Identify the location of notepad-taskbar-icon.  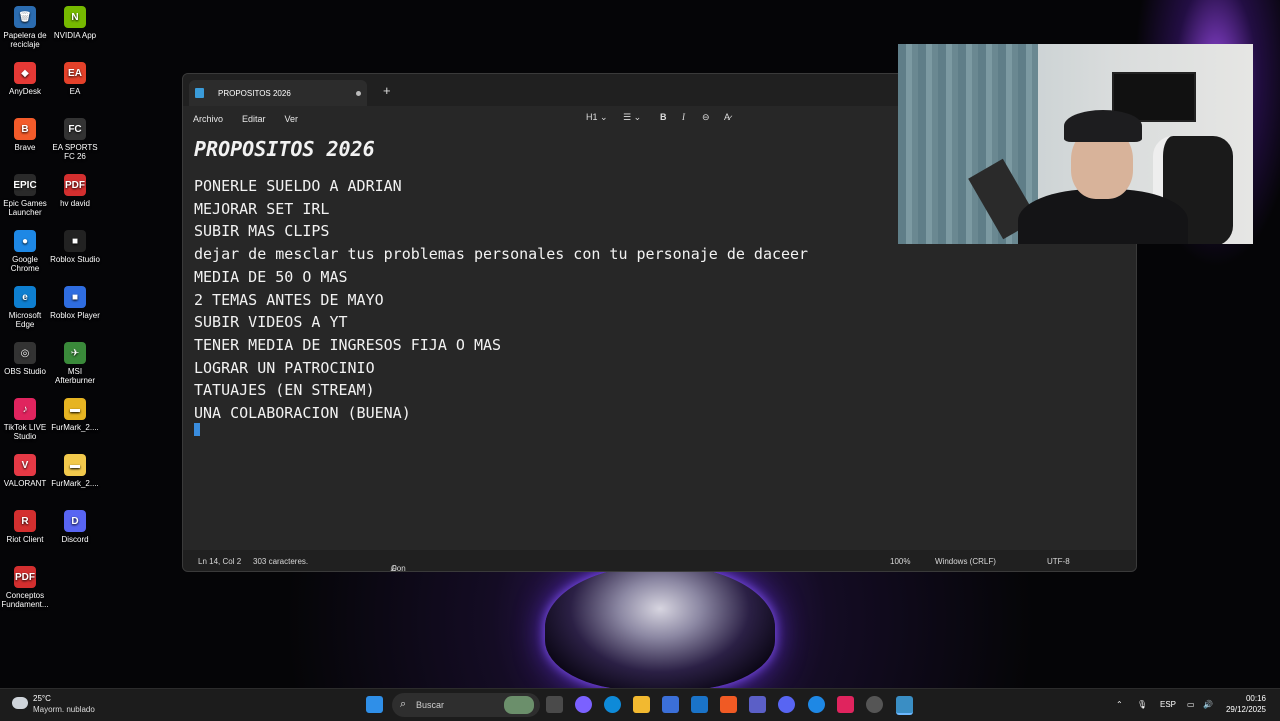
(904, 705).